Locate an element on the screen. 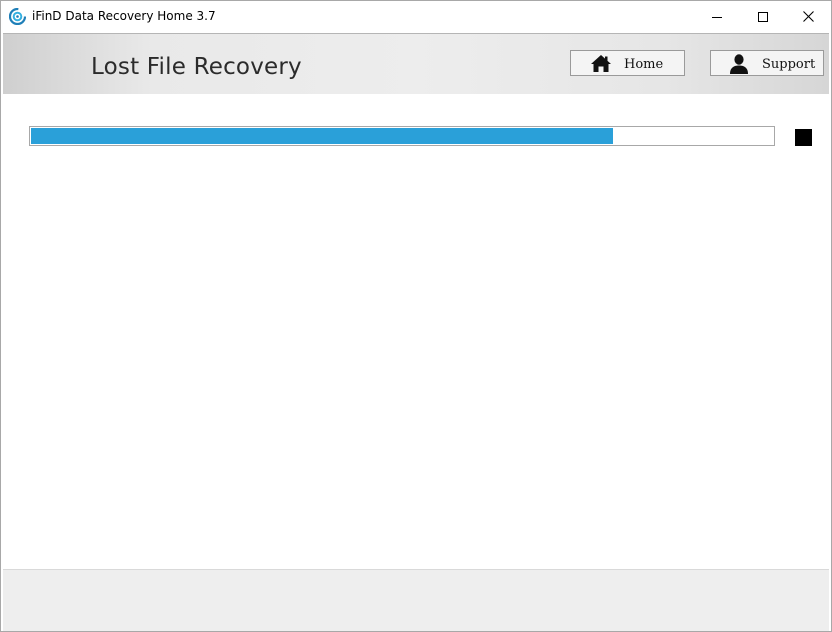 This screenshot has height=632, width=832. home-button: Home is located at coordinates (627, 63).